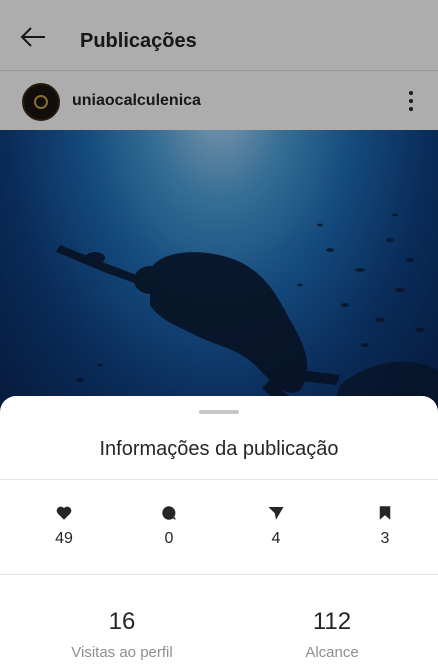 The width and height of the screenshot is (438, 664). What do you see at coordinates (385, 538) in the screenshot?
I see `saves-count: 3` at bounding box center [385, 538].